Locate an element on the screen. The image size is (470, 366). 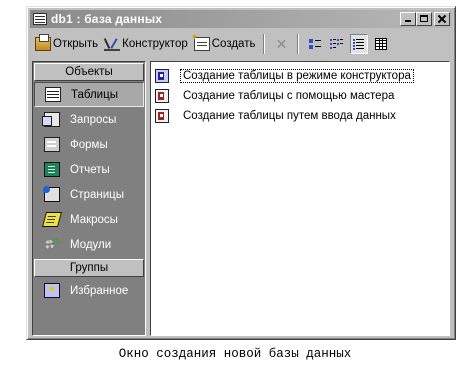
design-button: Конструктор is located at coordinates (146, 44).